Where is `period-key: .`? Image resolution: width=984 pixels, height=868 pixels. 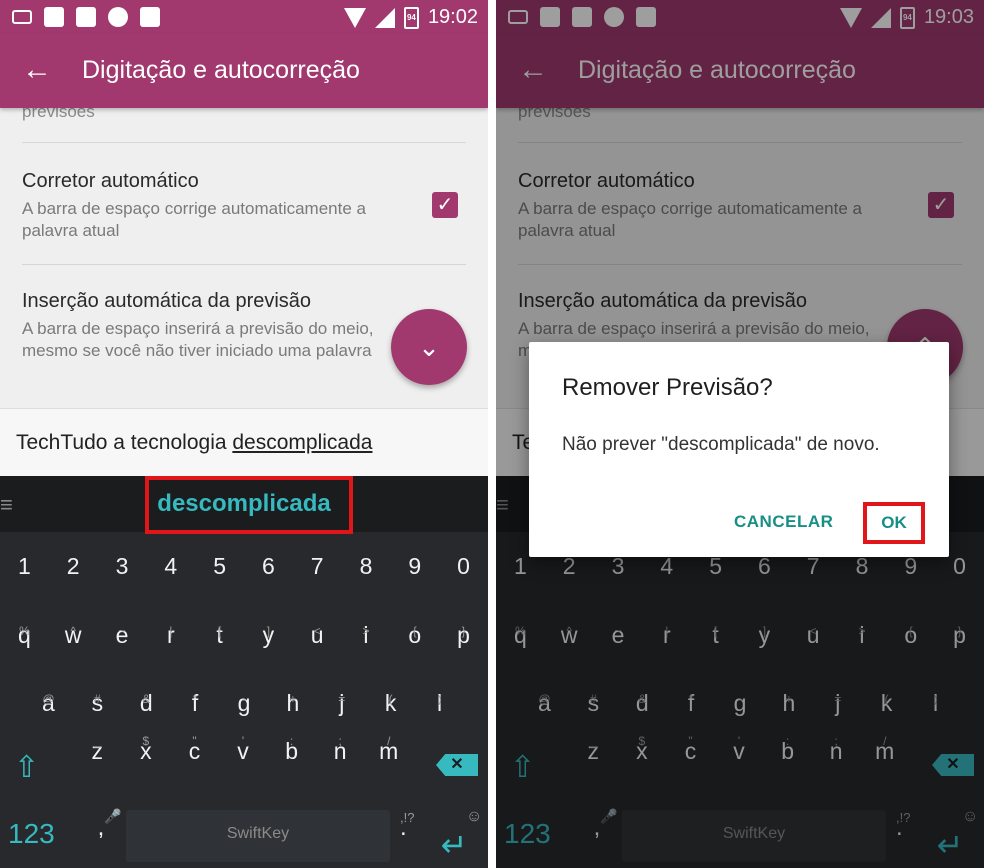
period-key: . is located at coordinates (403, 828).